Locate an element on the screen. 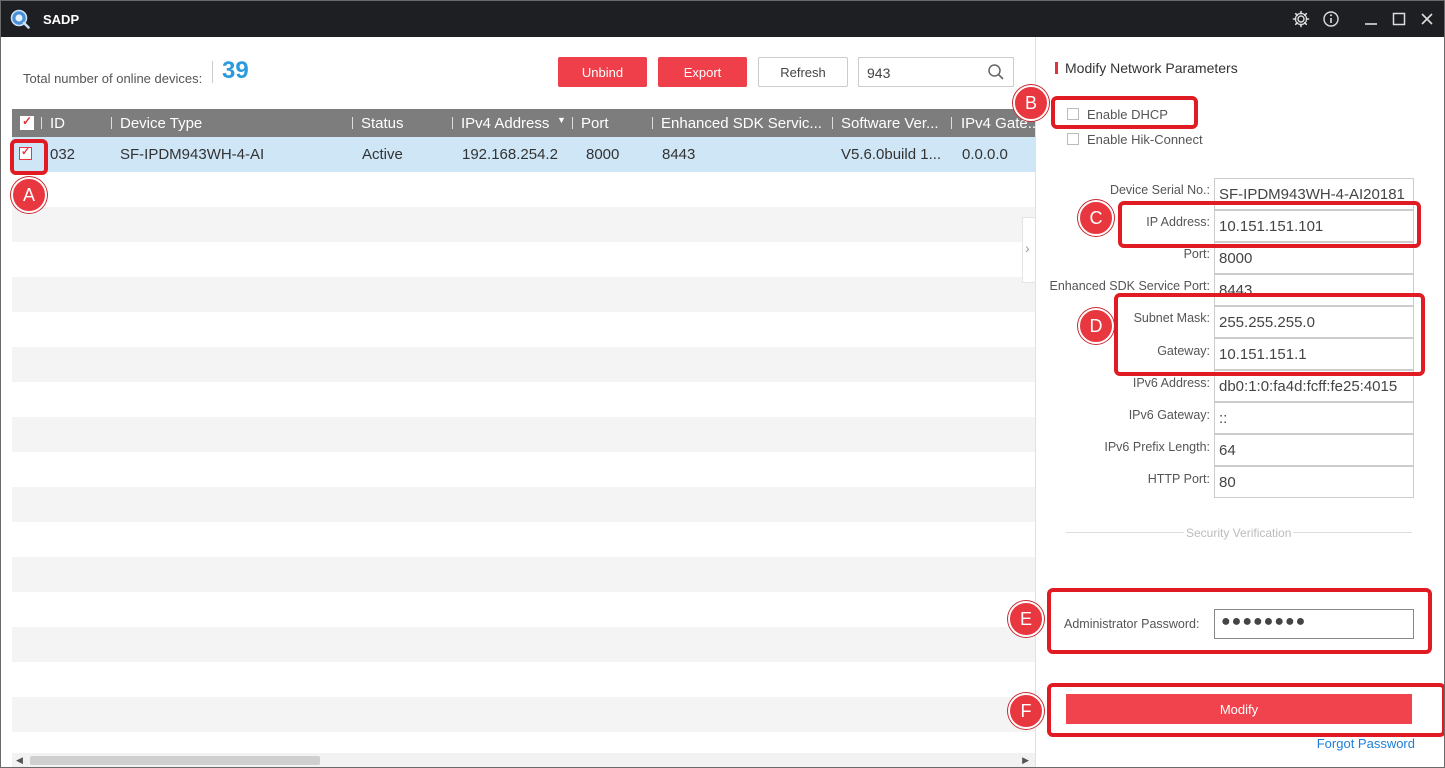  search-icon is located at coordinates (996, 72).